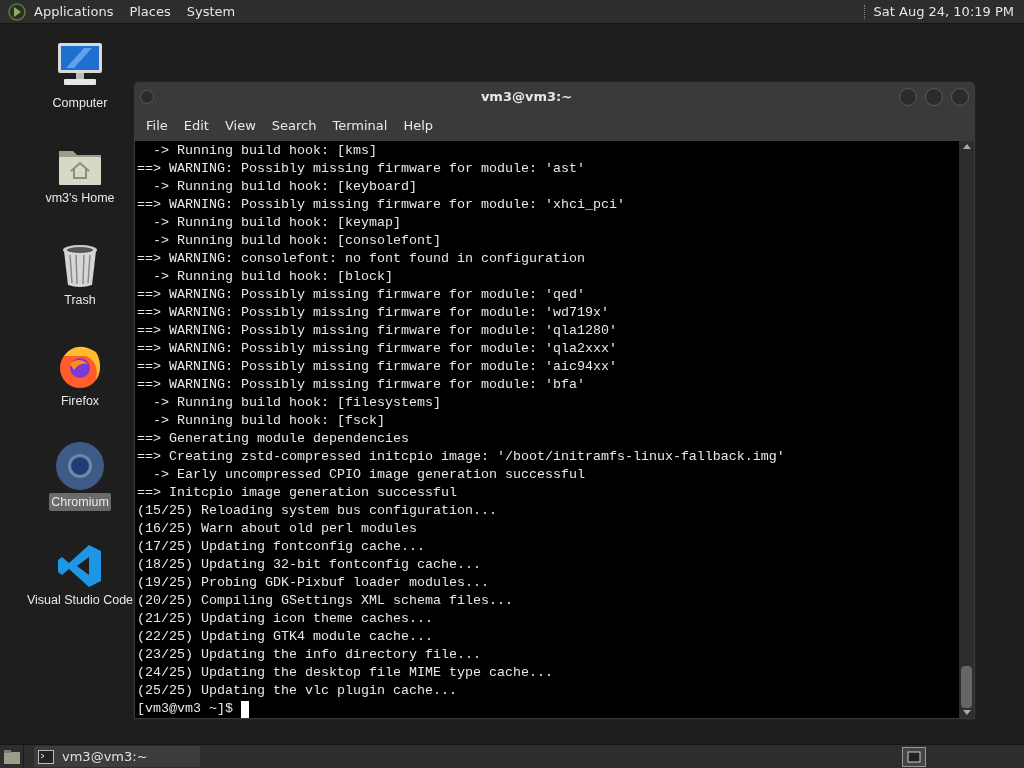 The image size is (1024, 768). I want to click on scroll-up-icon, so click(966, 146).